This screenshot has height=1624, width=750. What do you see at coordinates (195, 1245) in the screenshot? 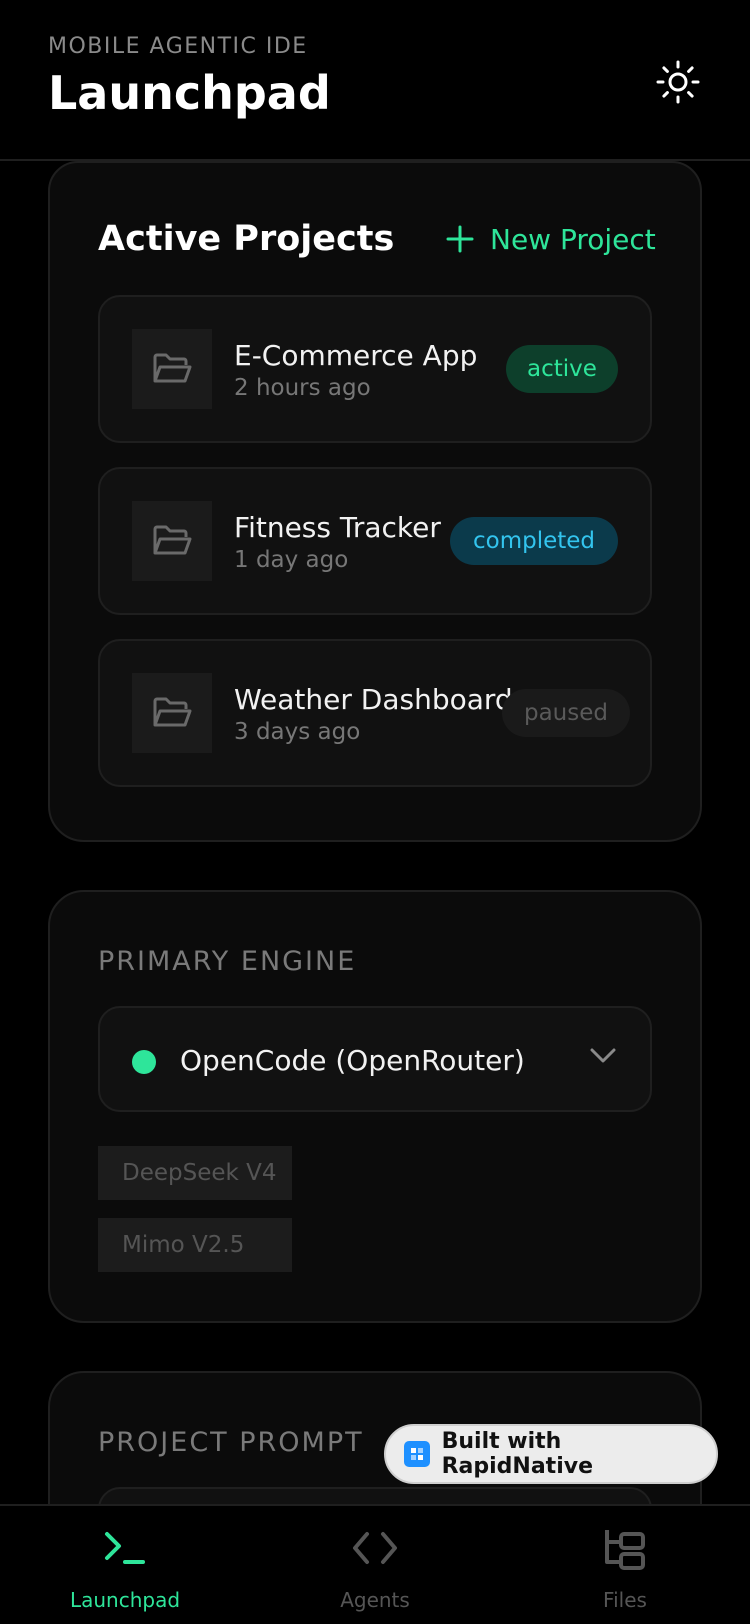
I see `model-chip-mimo: Mimo V2.5` at bounding box center [195, 1245].